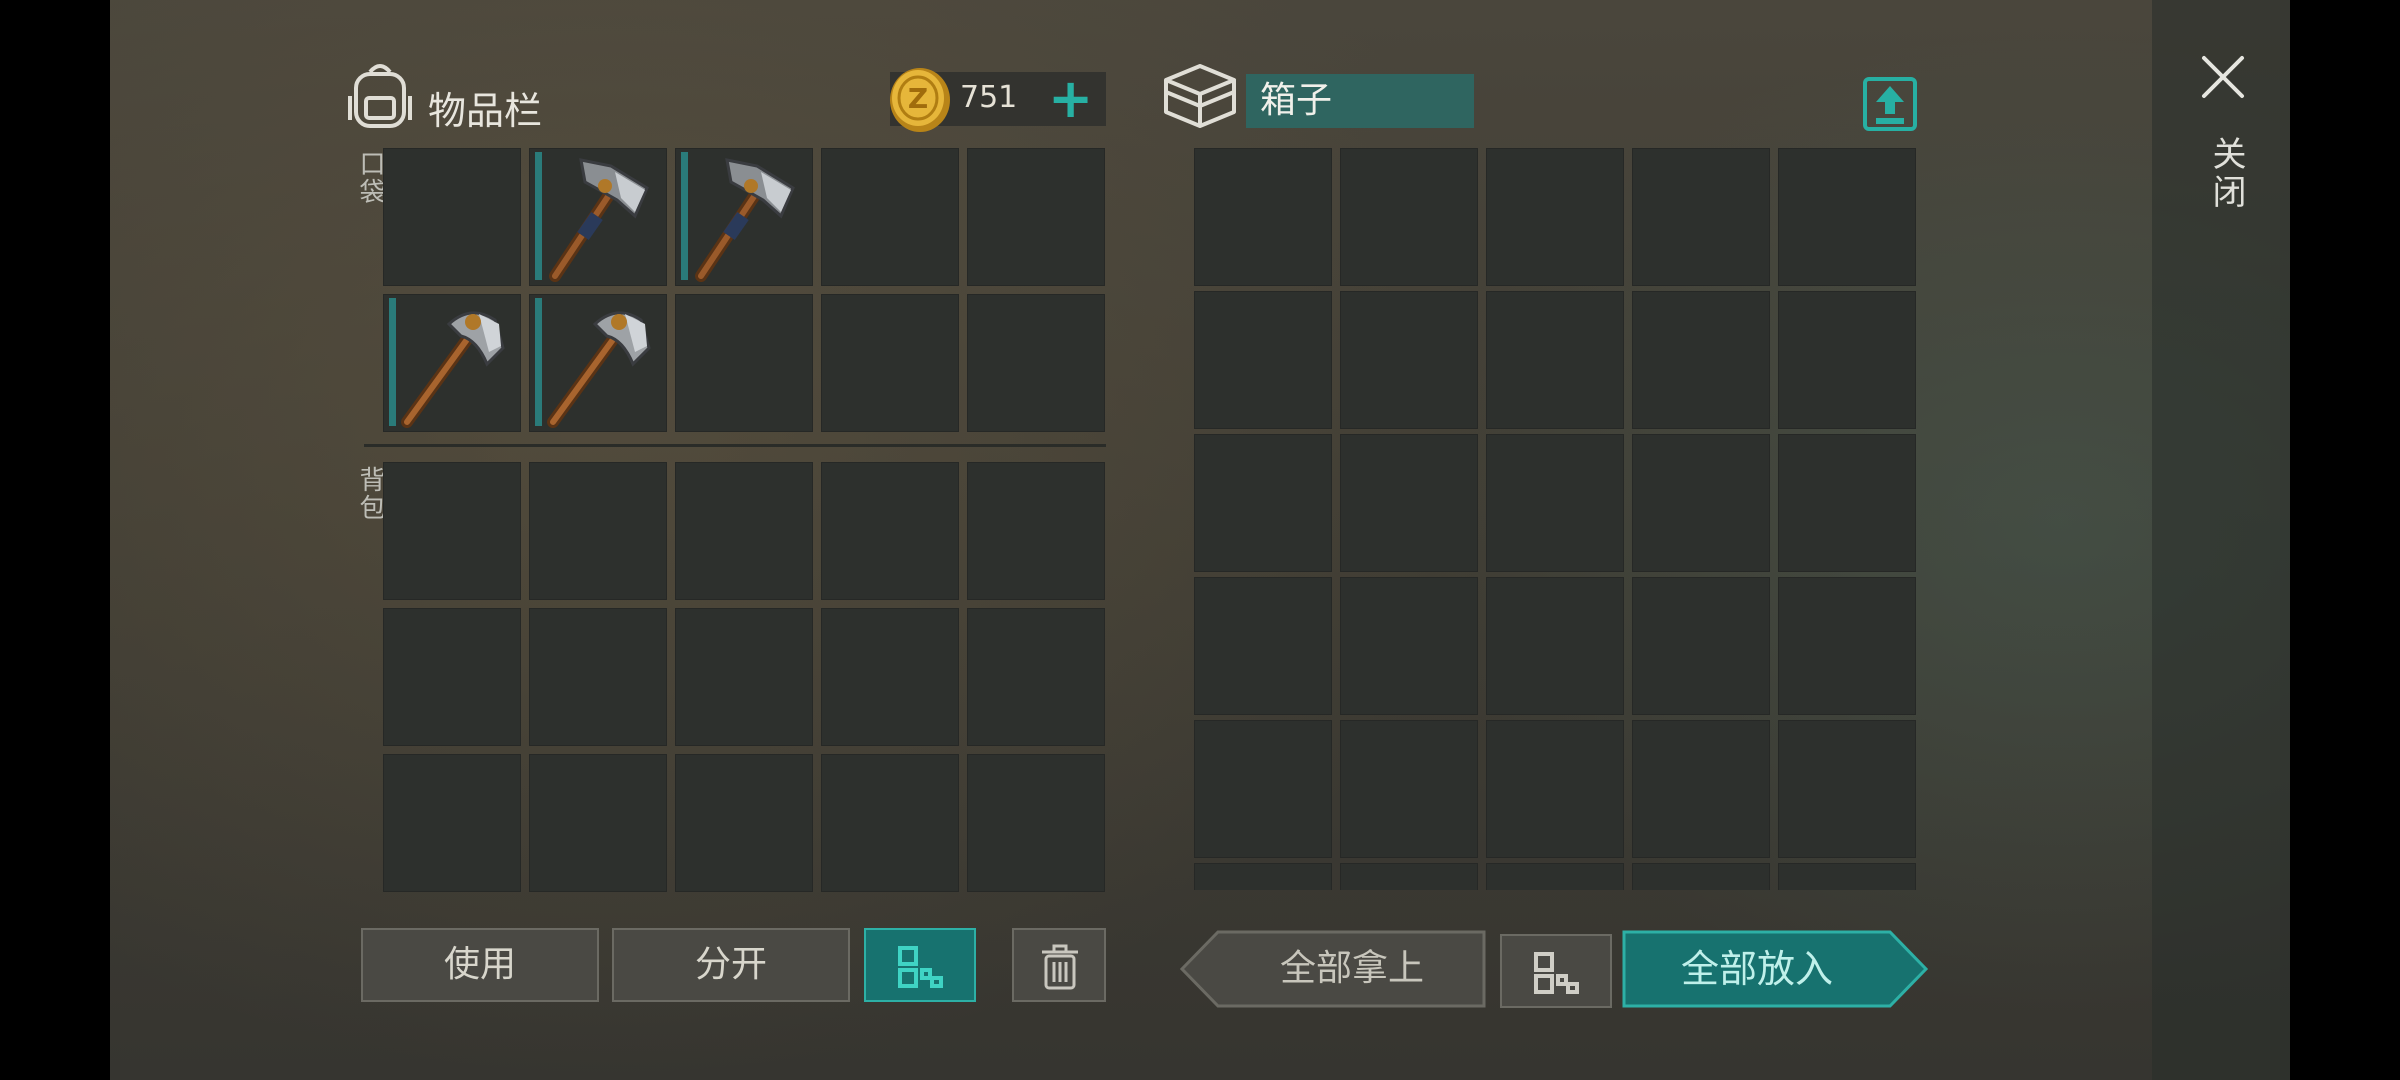 The image size is (2400, 1080). What do you see at coordinates (380, 96) in the screenshot?
I see `backpack-icon` at bounding box center [380, 96].